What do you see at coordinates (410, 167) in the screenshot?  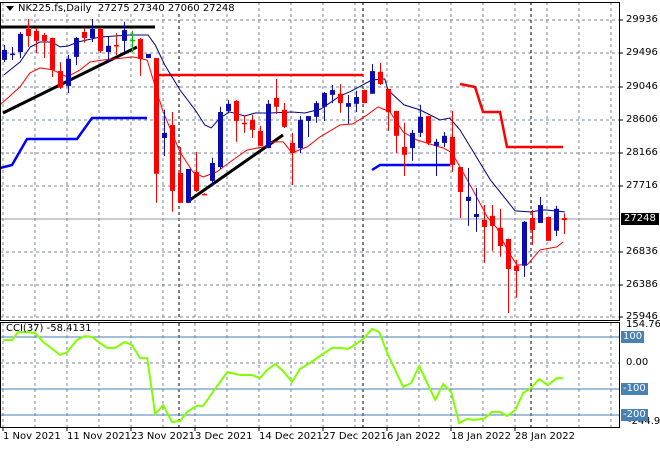 I see `support-step-line` at bounding box center [410, 167].